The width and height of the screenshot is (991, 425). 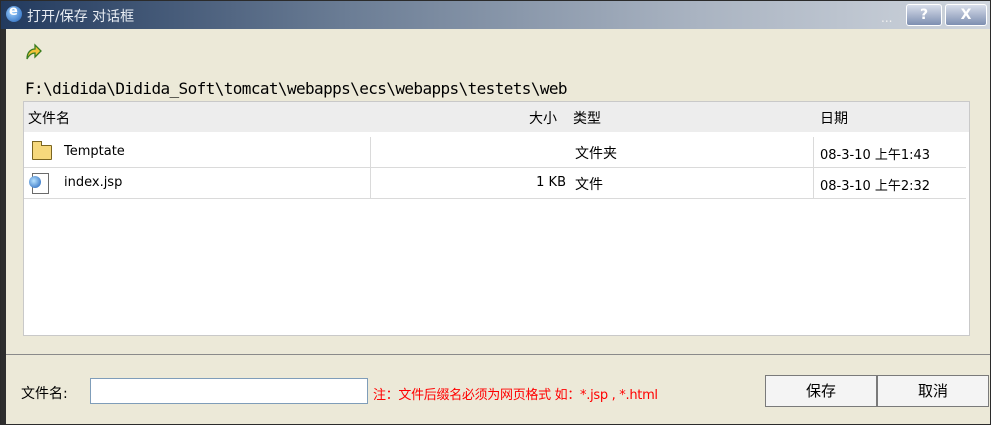 What do you see at coordinates (587, 118) in the screenshot?
I see `column-header-type: 类型` at bounding box center [587, 118].